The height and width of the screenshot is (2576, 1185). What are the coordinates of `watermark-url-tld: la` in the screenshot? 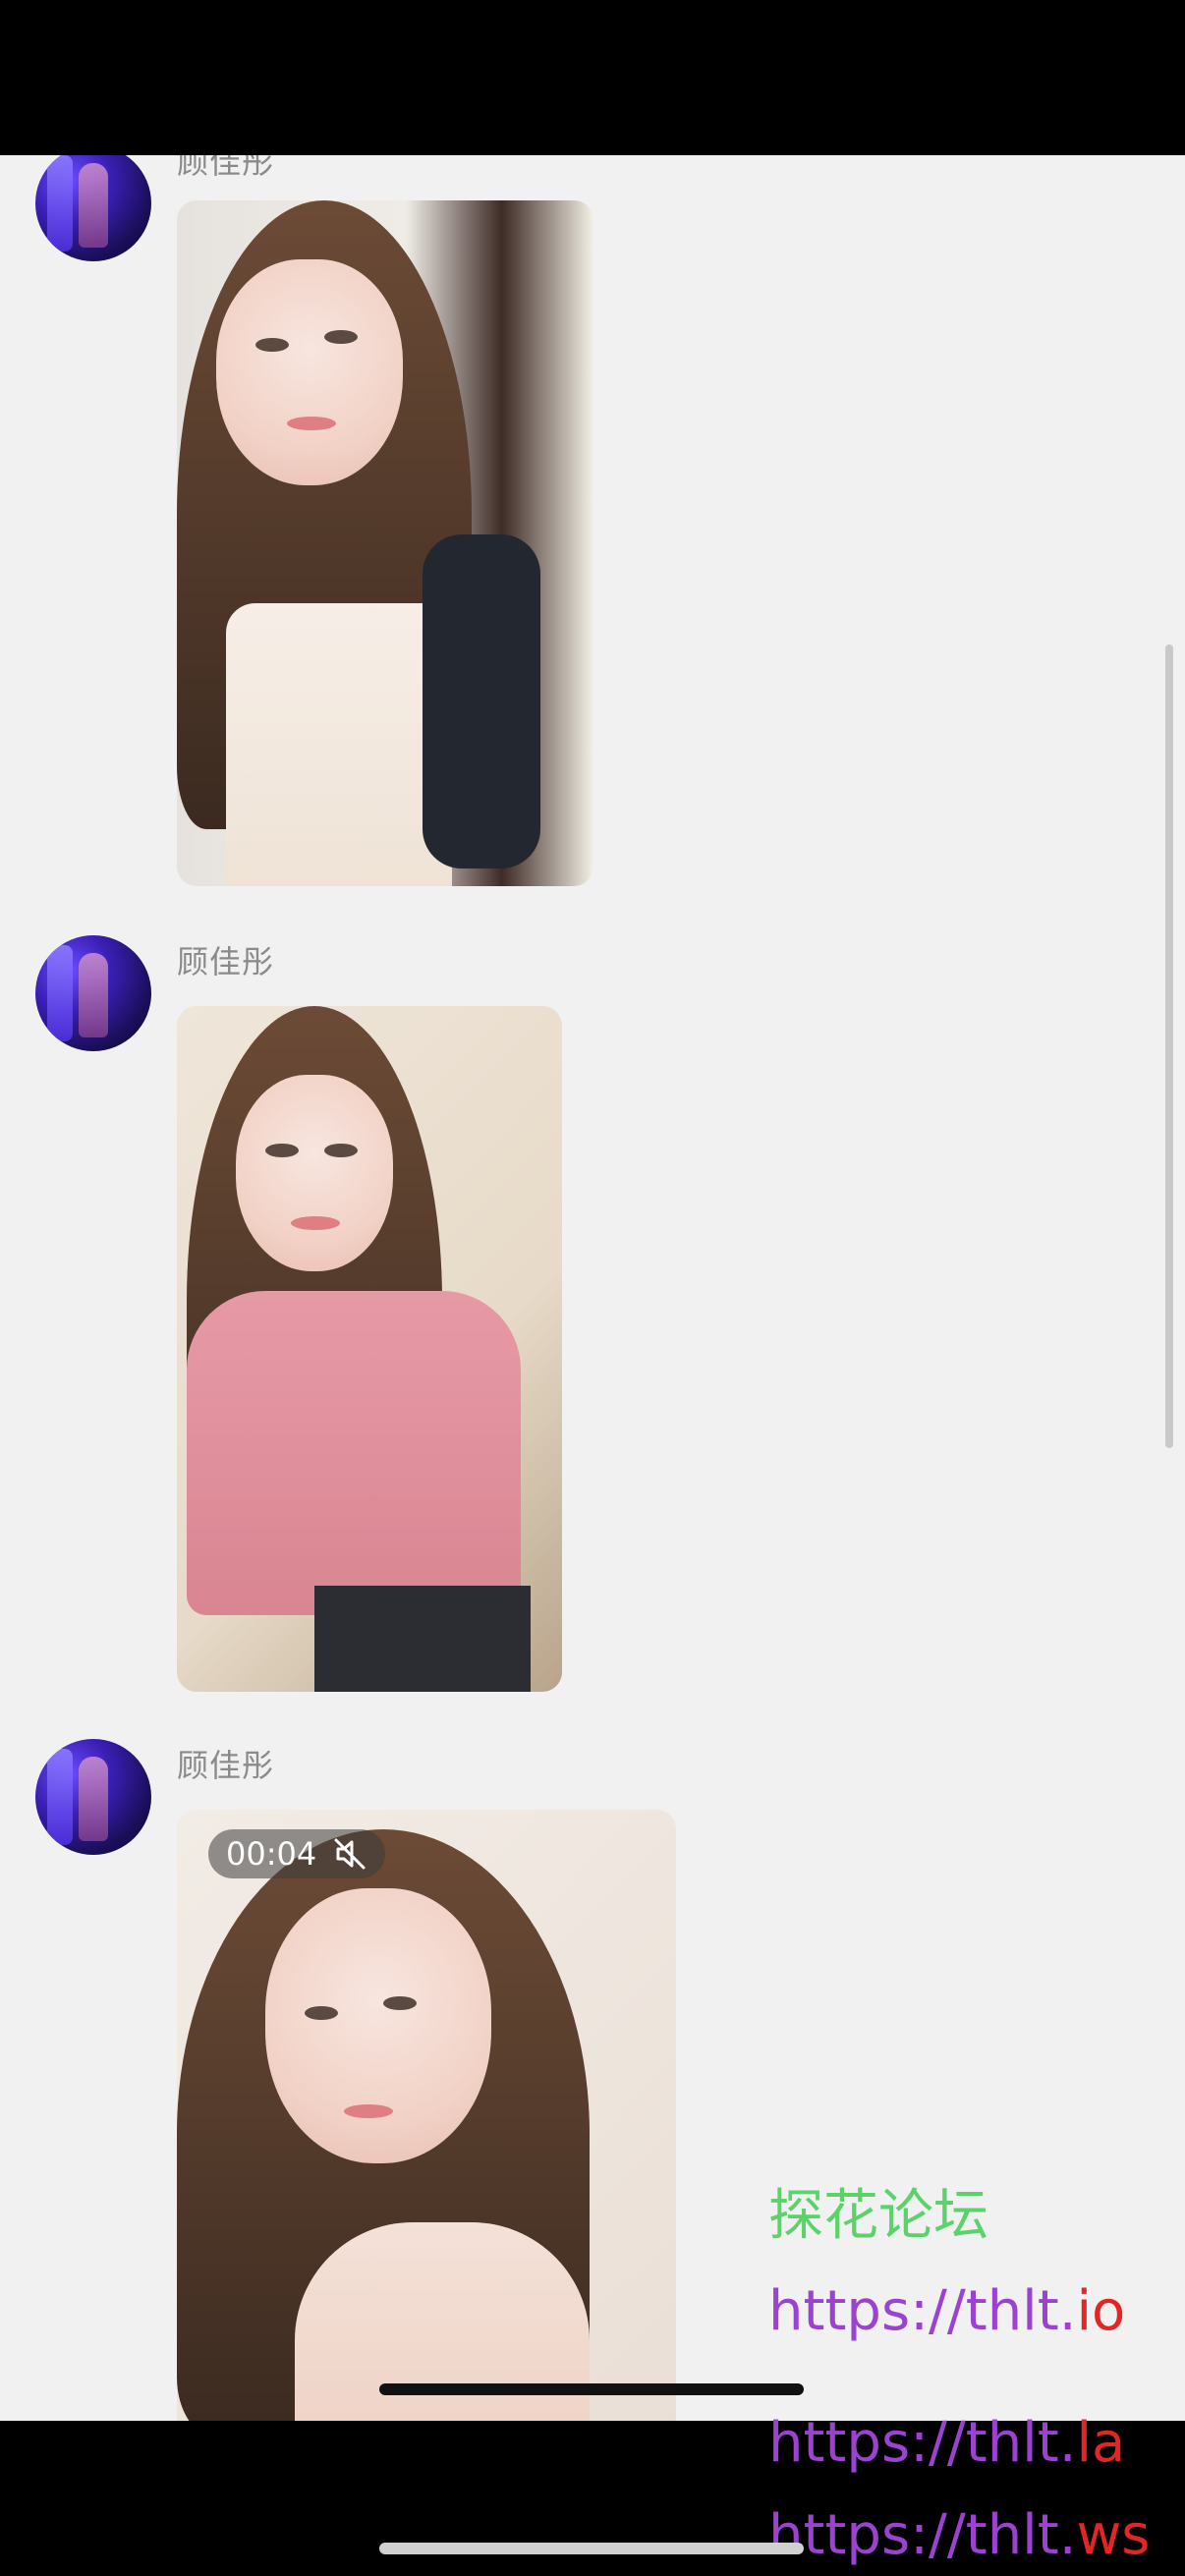 It's located at (1101, 2443).